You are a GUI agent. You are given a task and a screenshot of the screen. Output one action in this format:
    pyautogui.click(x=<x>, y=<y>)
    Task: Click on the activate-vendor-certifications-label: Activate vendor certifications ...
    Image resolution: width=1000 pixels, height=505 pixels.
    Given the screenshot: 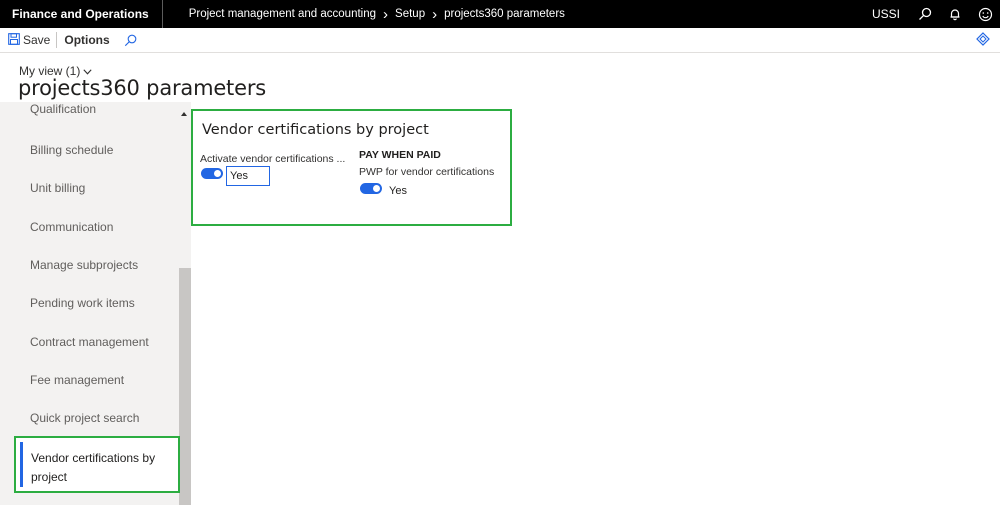 What is the action you would take?
    pyautogui.click(x=273, y=159)
    